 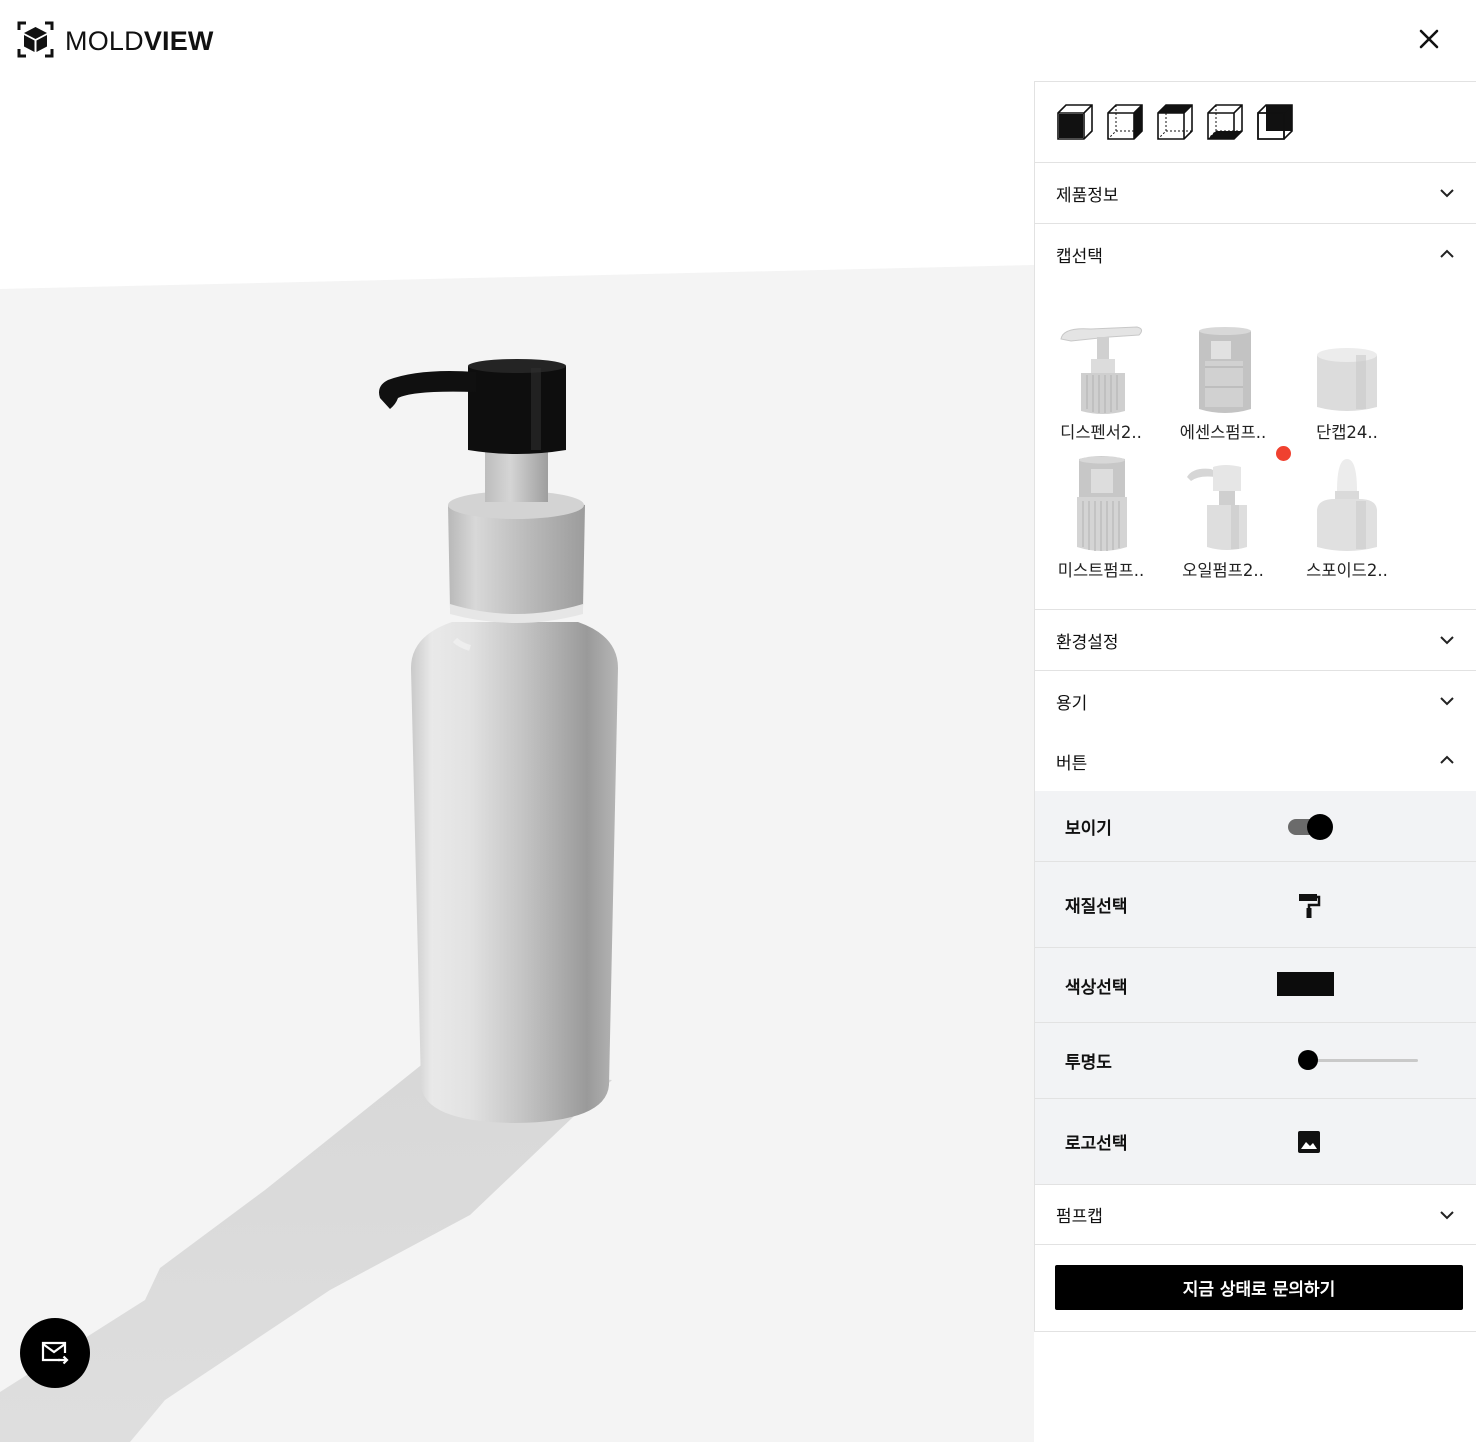 What do you see at coordinates (1309, 906) in the screenshot?
I see `paint-roller-icon` at bounding box center [1309, 906].